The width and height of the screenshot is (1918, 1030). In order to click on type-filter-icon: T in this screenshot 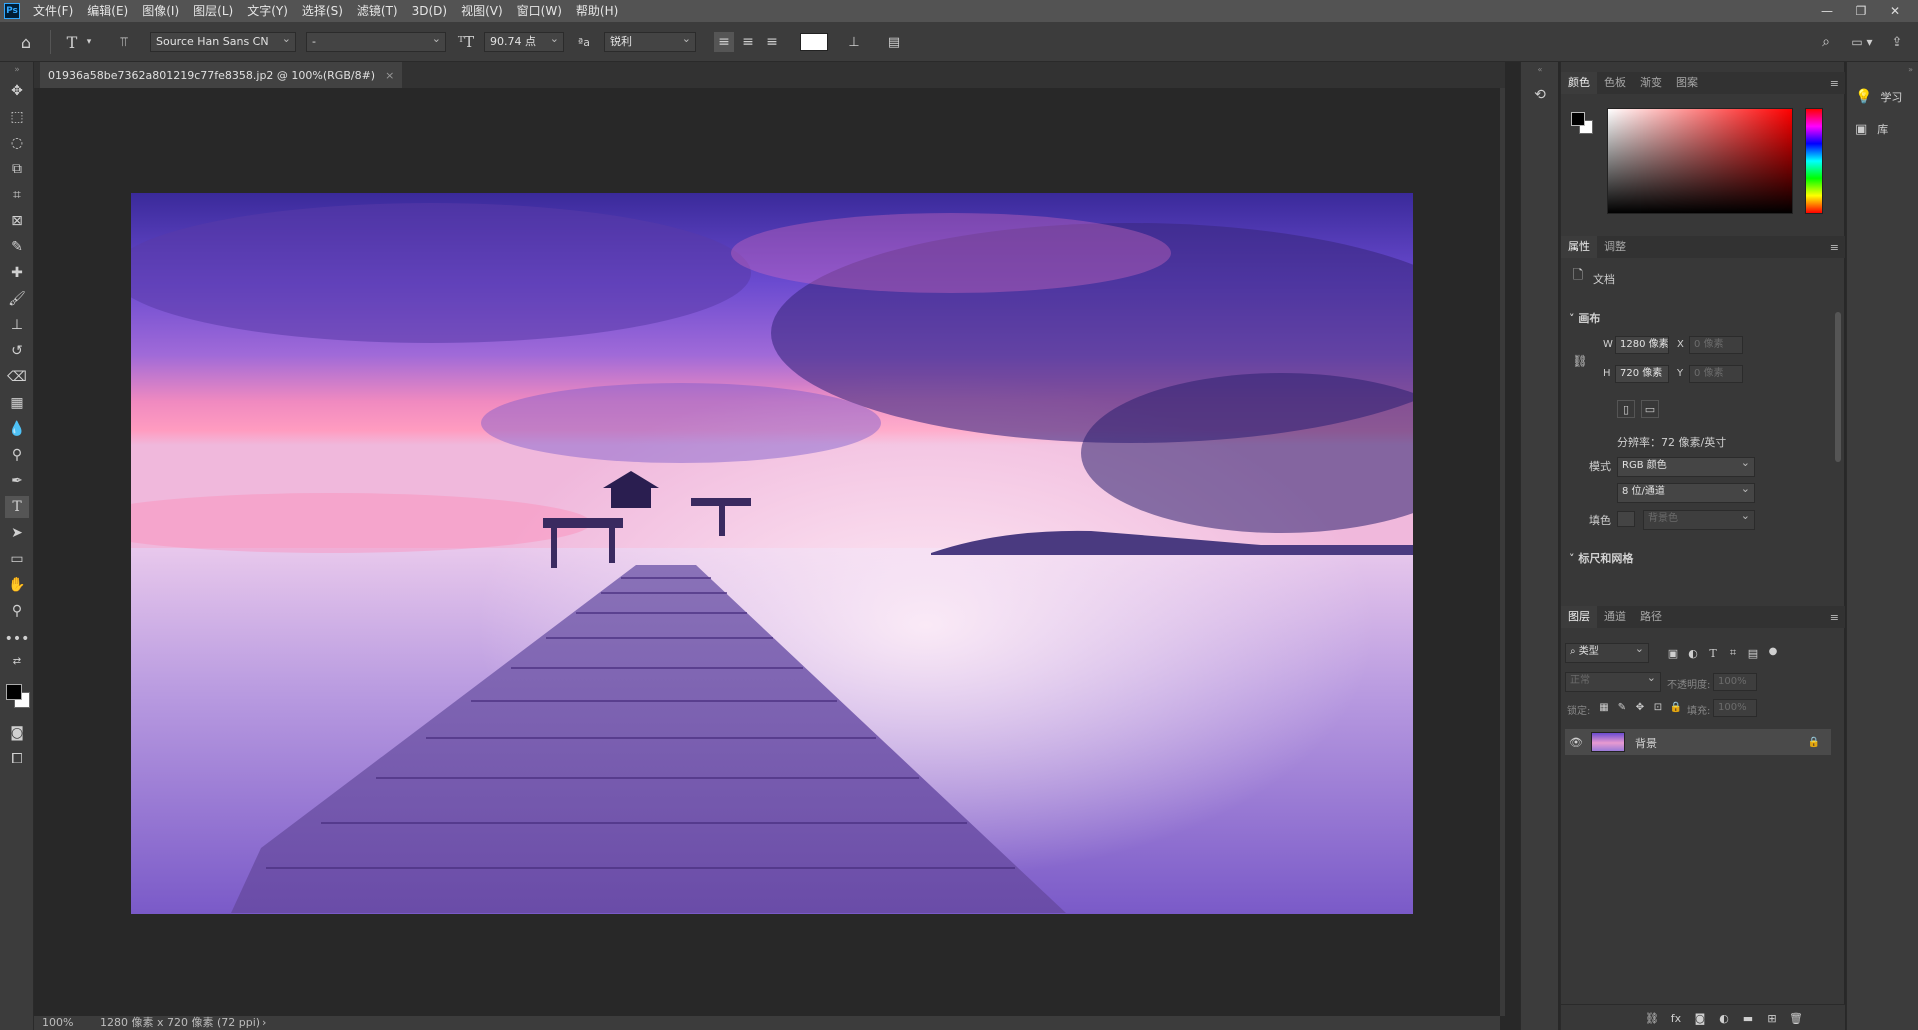, I will do `click(1713, 653)`.